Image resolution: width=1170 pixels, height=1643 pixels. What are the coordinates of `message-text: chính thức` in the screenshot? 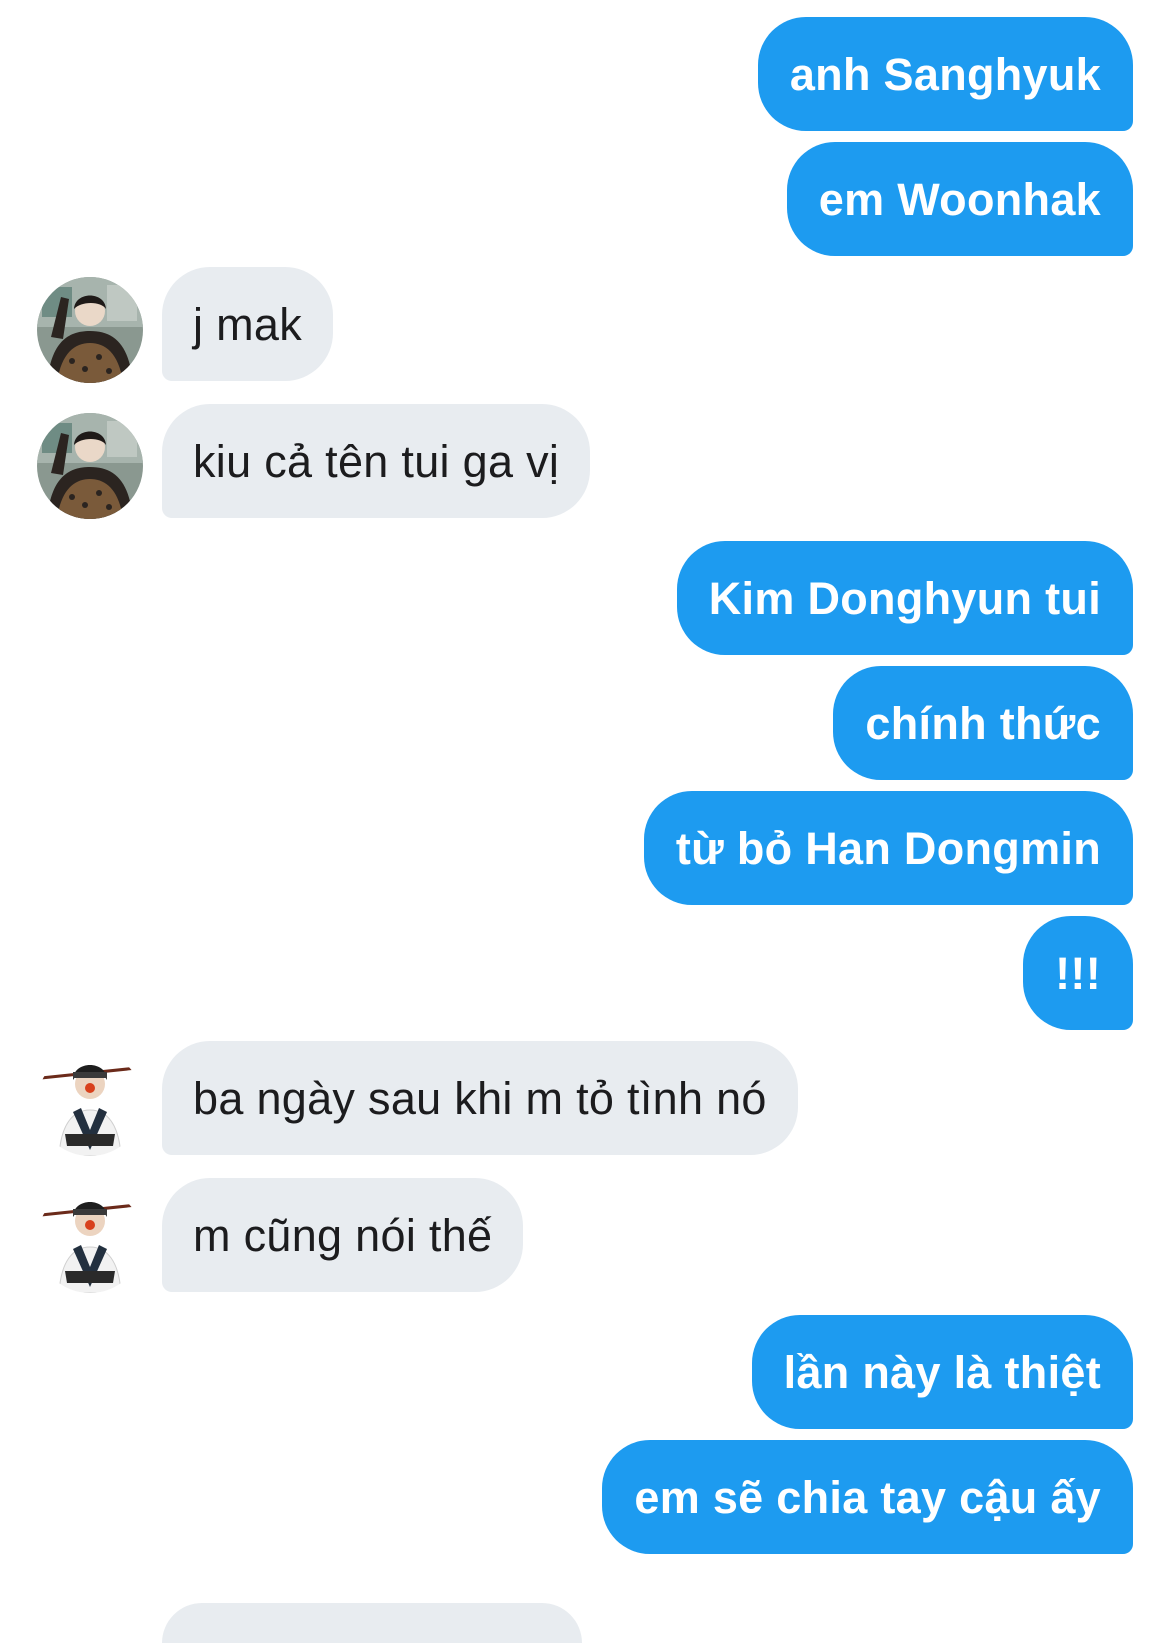 It's located at (983, 723).